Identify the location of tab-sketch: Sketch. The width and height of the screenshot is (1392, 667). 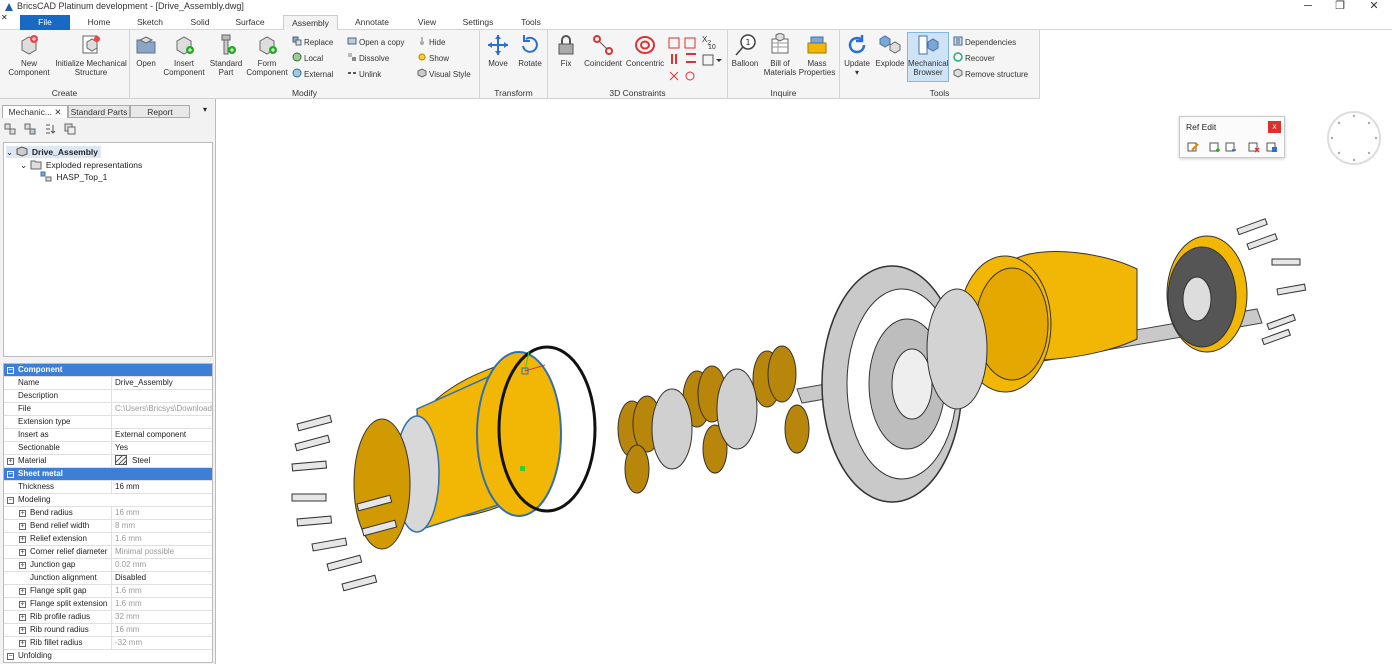
(150, 22).